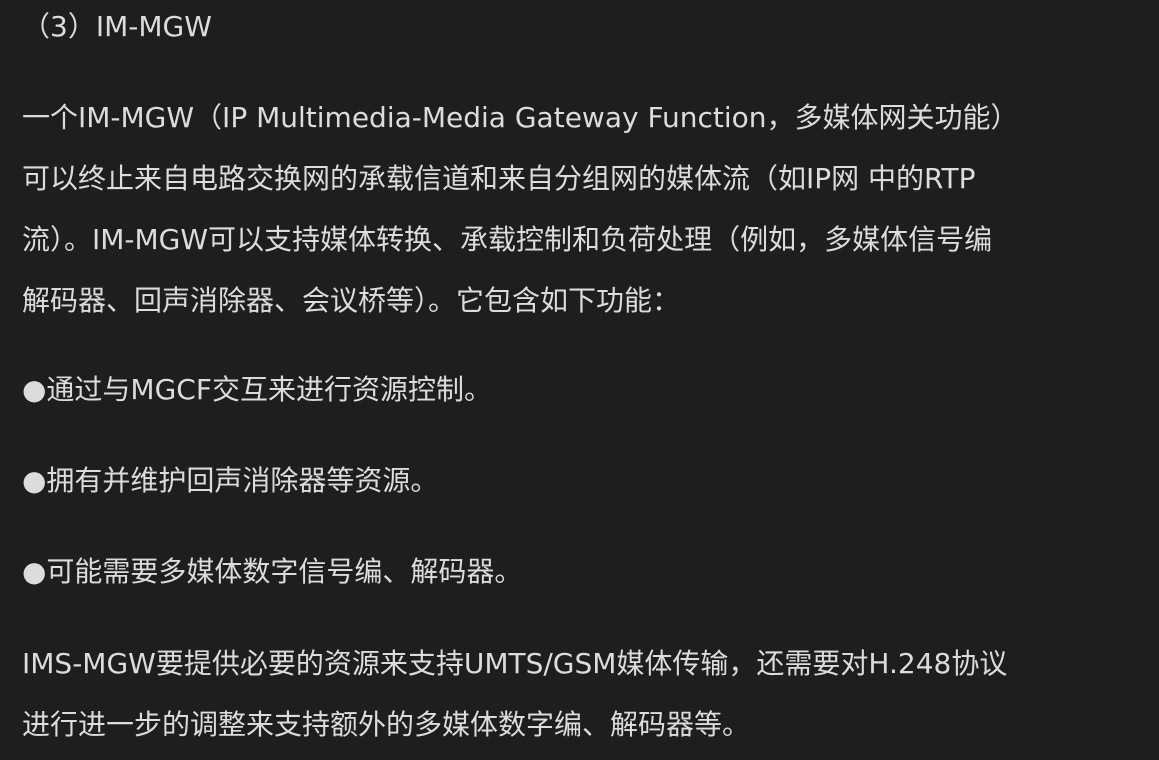 The height and width of the screenshot is (760, 1159). Describe the element at coordinates (351, 300) in the screenshot. I see `paragraph-line: 解码器、回声消除器、会议桥等）。它包含如下功能：` at that location.